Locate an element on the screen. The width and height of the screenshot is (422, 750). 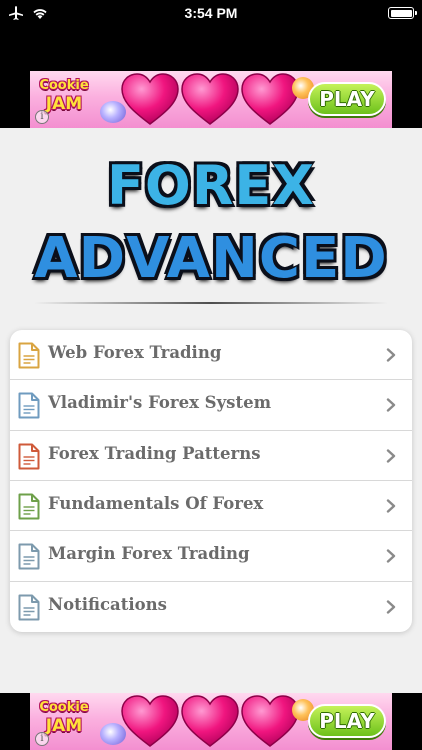
status-bar: 3:54 PM is located at coordinates (211, 13).